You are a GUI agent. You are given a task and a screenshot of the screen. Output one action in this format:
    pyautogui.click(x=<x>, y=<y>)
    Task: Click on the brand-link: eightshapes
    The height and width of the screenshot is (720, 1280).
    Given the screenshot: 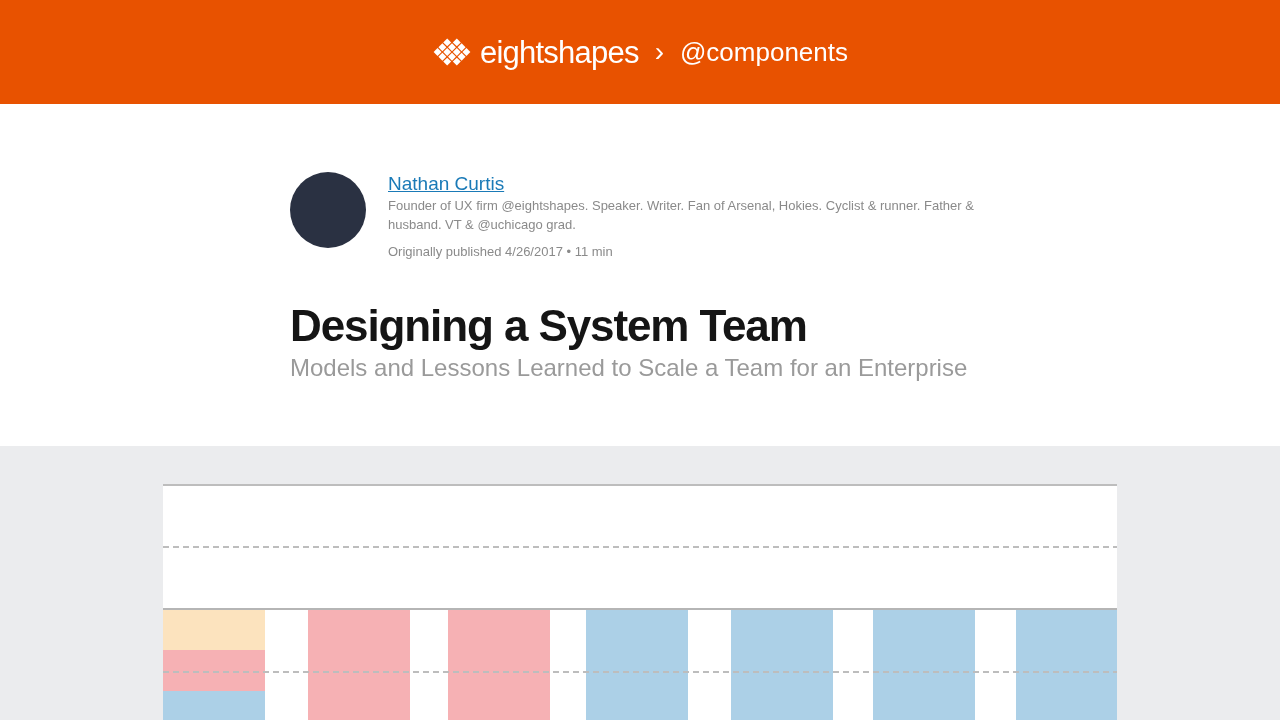 What is the action you would take?
    pyautogui.click(x=559, y=52)
    